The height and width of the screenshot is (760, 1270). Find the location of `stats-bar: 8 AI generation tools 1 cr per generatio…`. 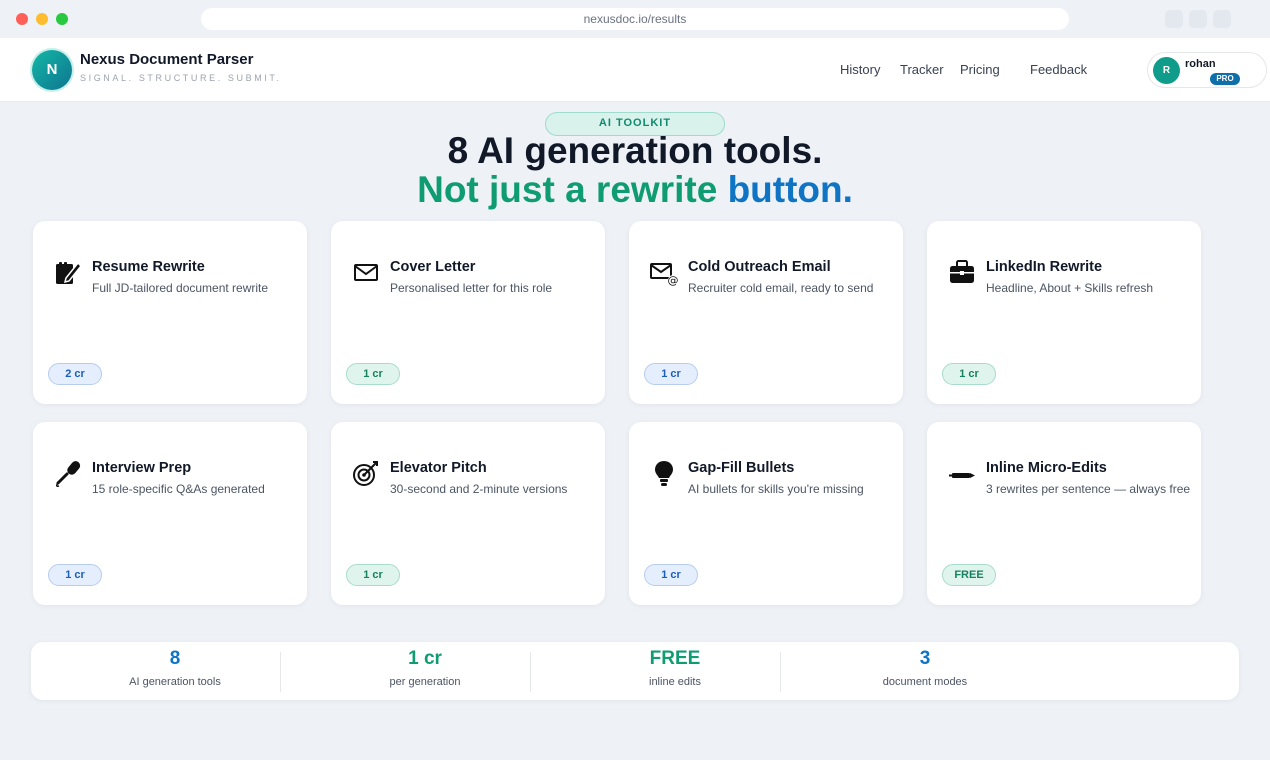

stats-bar: 8 AI generation tools 1 cr per generatio… is located at coordinates (635, 671).